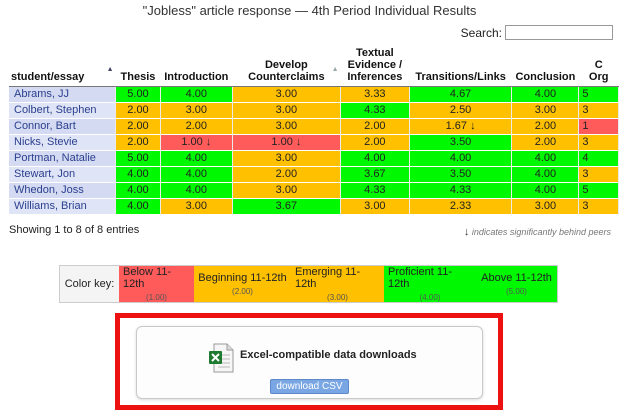 Image resolution: width=619 pixels, height=413 pixels. I want to click on score-cell: 1, so click(598, 126).